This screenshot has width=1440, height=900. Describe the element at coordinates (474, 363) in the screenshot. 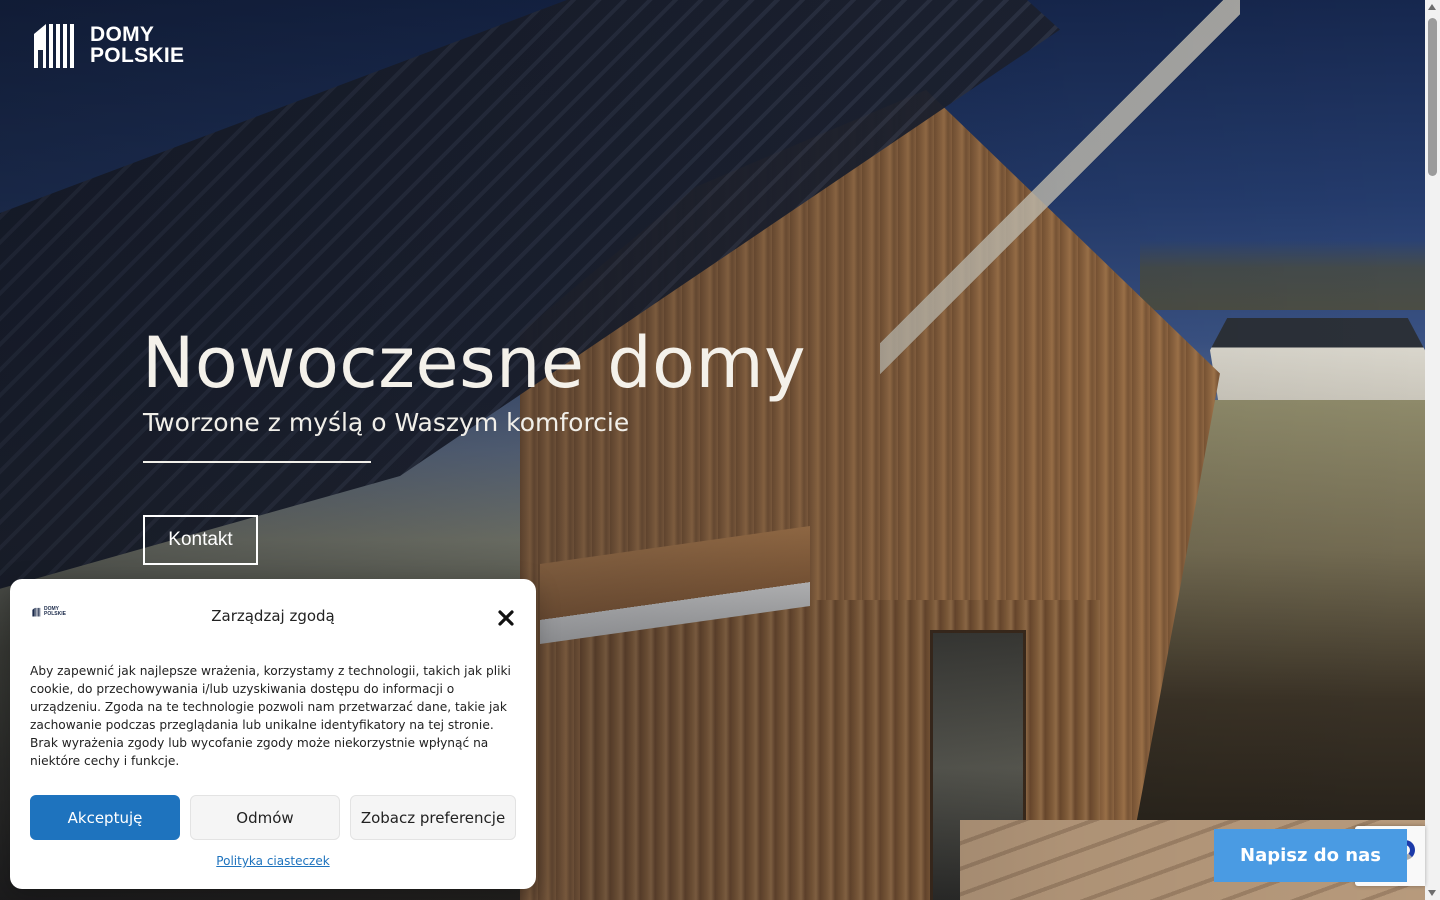

I see `hero-title: Nowoczesne domy` at that location.